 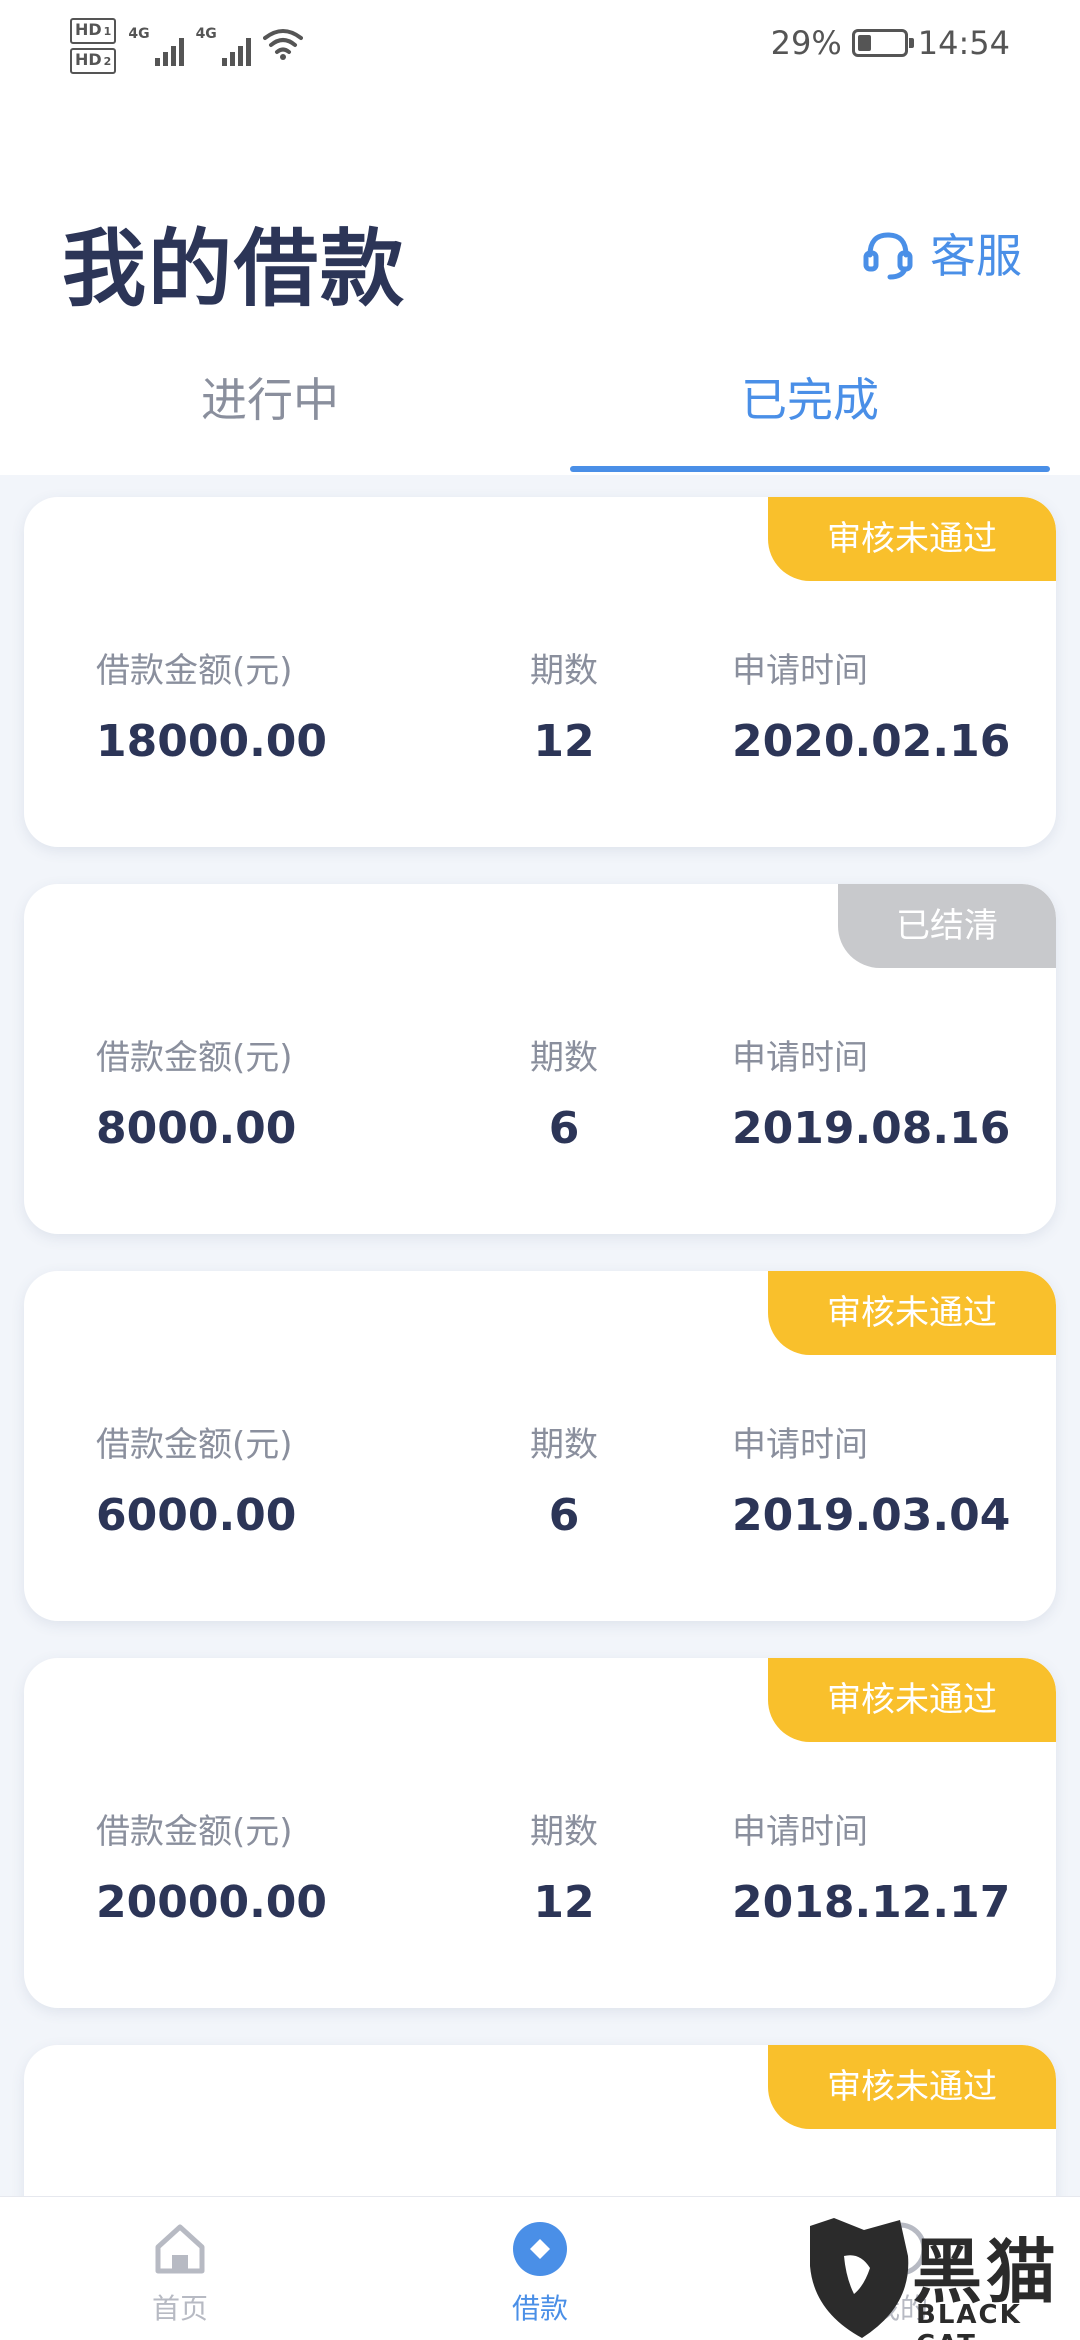 What do you see at coordinates (963, 43) in the screenshot?
I see `clock: 14:54` at bounding box center [963, 43].